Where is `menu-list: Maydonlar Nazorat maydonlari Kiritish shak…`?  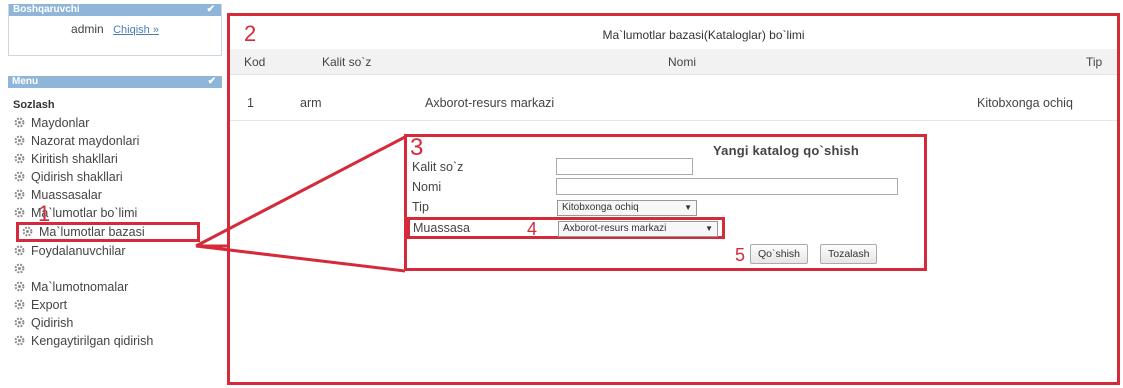
menu-list: Maydonlar Nazorat maydonlari Kiritish shak… is located at coordinates (115, 232).